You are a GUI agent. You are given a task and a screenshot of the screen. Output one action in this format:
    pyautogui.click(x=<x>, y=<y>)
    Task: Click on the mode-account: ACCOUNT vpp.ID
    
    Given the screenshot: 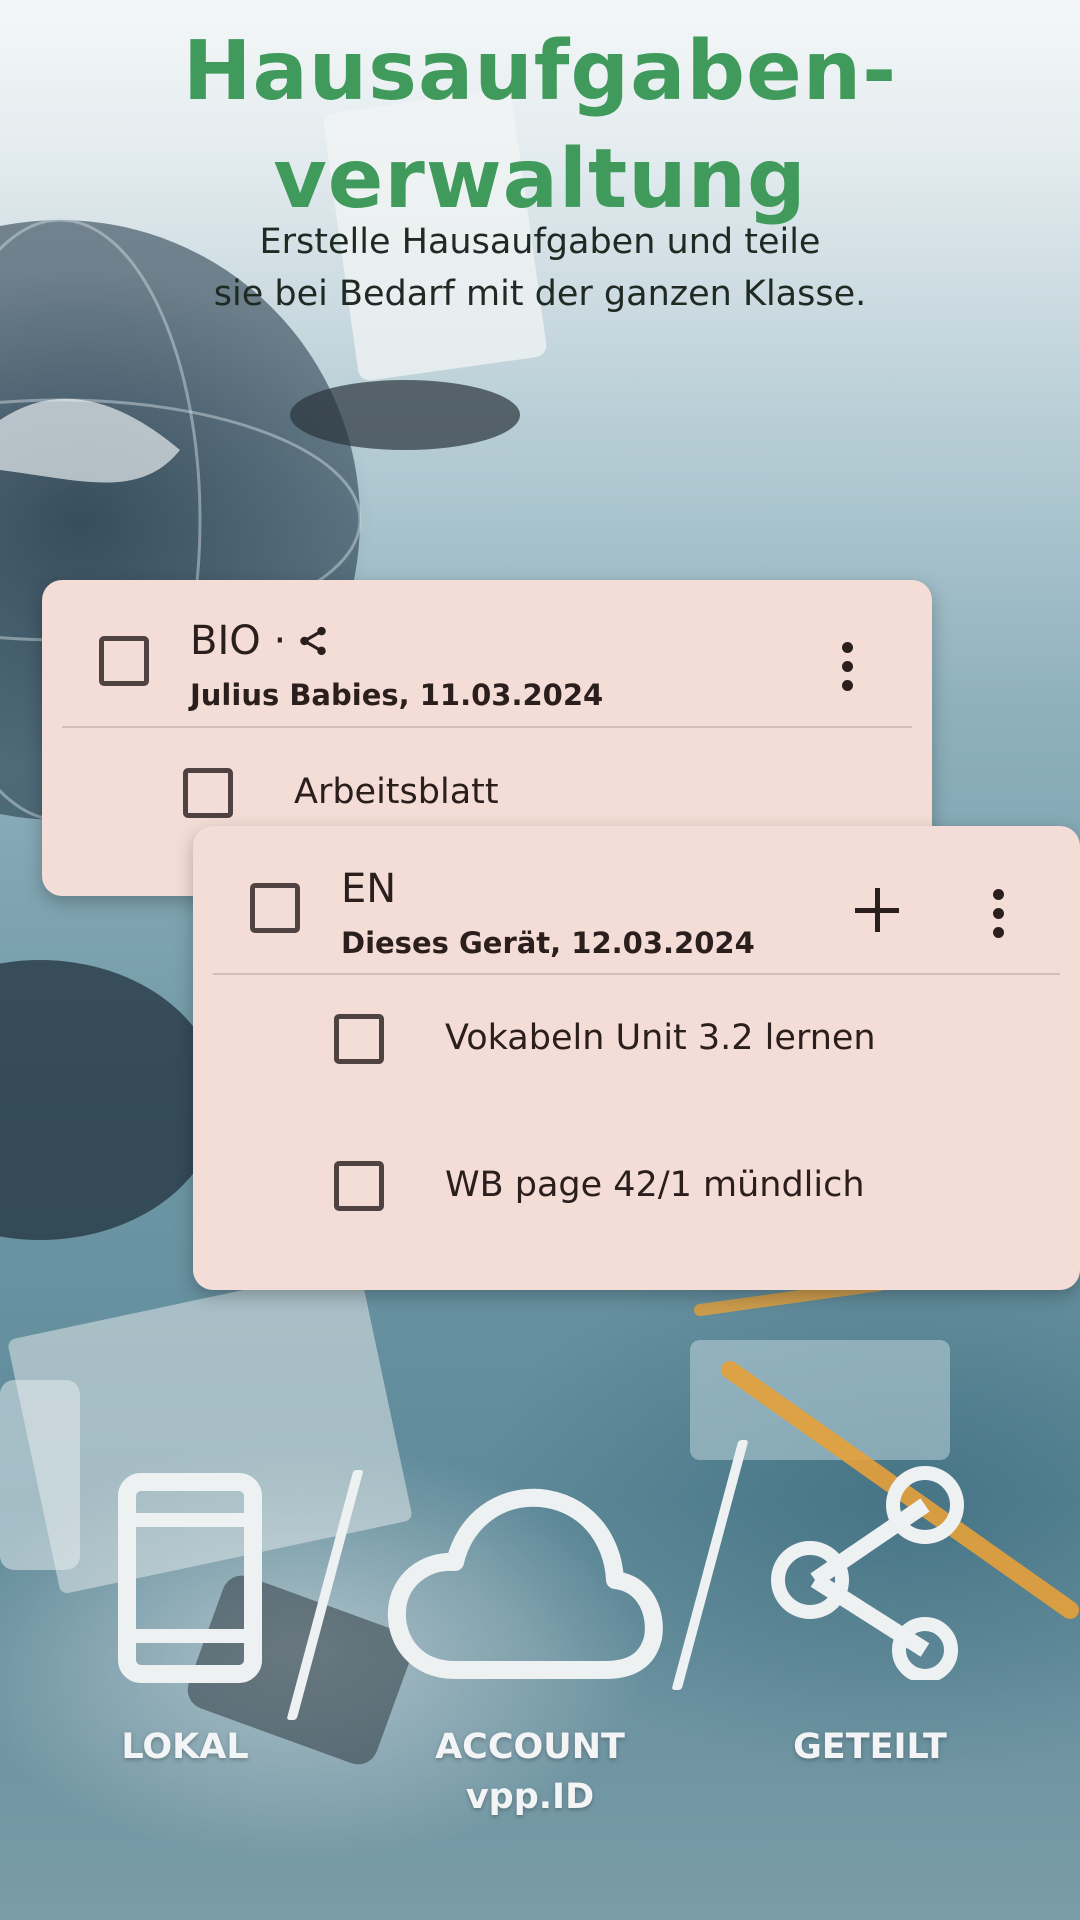 What is the action you would take?
    pyautogui.click(x=530, y=1643)
    